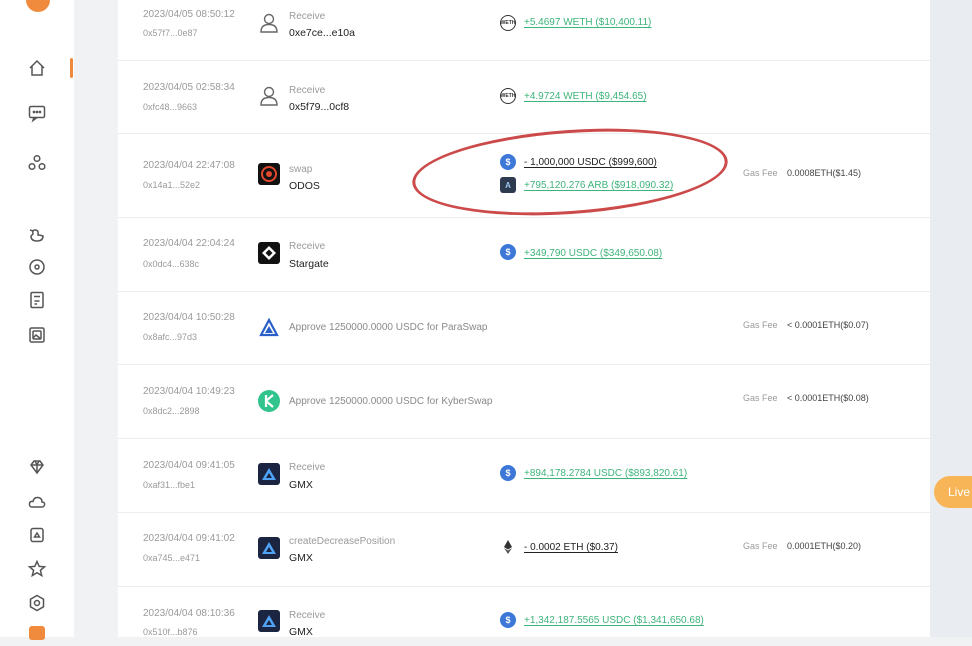  What do you see at coordinates (508, 547) in the screenshot?
I see `eth-icon` at bounding box center [508, 547].